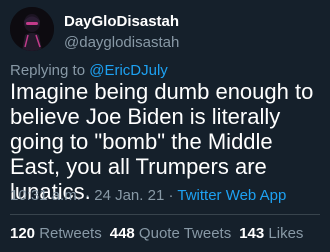 Image resolution: width=330 pixels, height=252 pixels. I want to click on likes-stat: 143 Likes, so click(271, 233).